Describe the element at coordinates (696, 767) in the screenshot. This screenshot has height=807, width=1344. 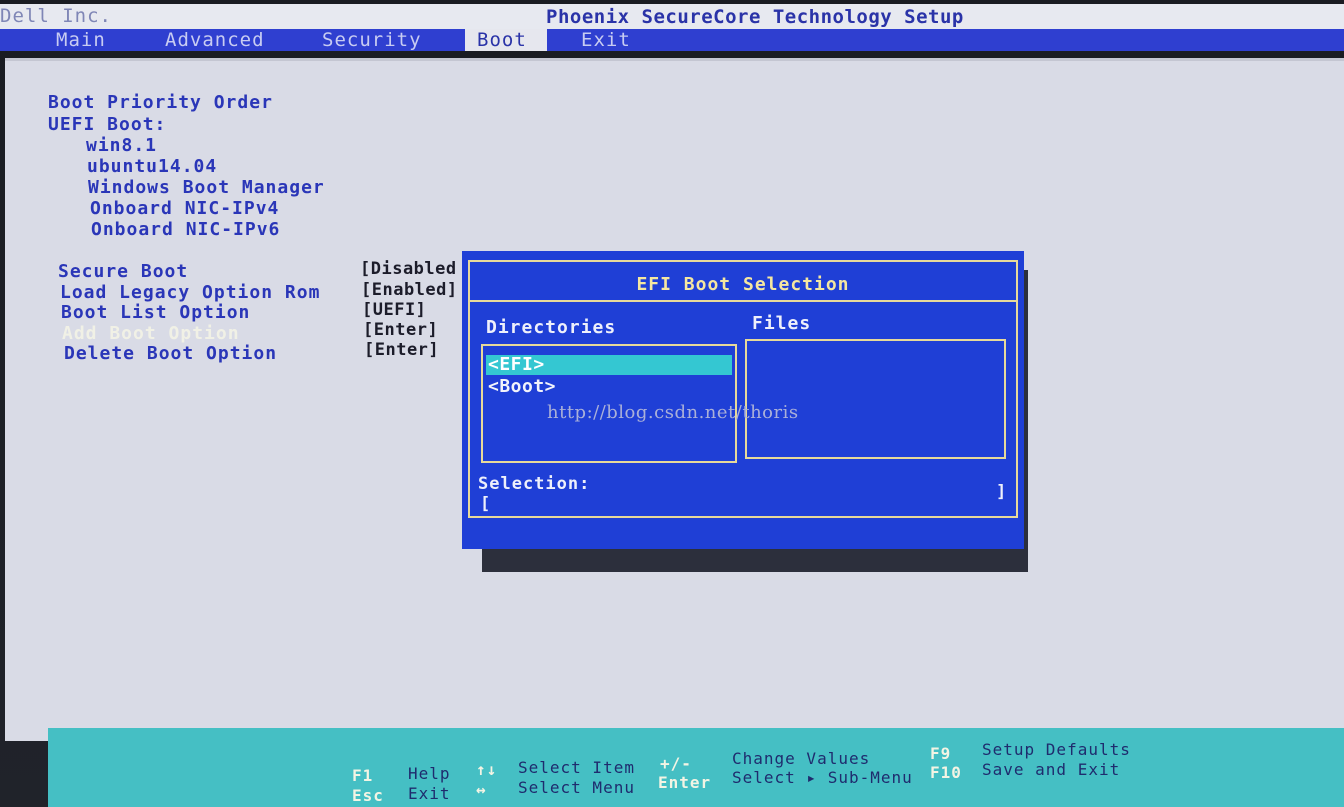
I see `help-footer` at that location.